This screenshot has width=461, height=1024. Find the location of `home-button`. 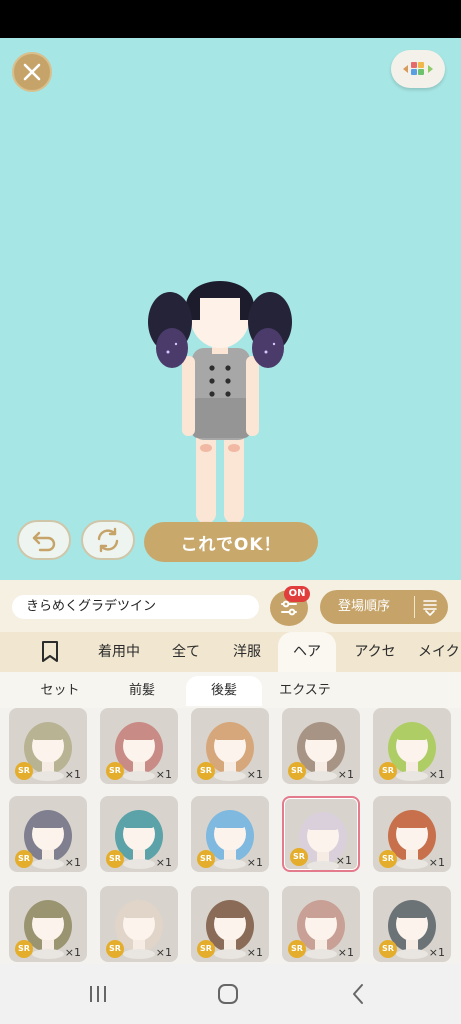

home-button is located at coordinates (228, 994).